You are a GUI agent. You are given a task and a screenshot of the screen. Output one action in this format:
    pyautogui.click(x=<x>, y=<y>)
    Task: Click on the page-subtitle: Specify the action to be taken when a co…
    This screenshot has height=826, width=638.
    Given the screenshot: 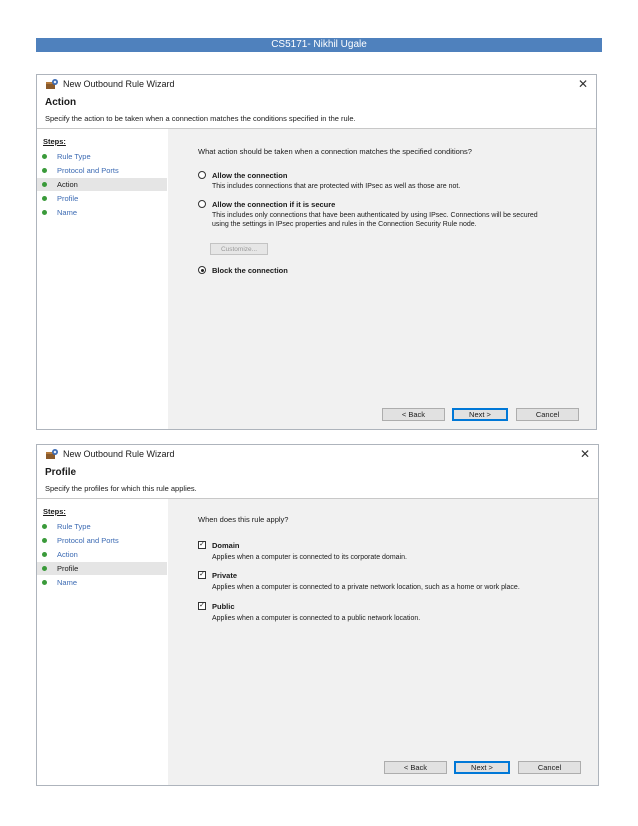 What is the action you would take?
    pyautogui.click(x=200, y=118)
    